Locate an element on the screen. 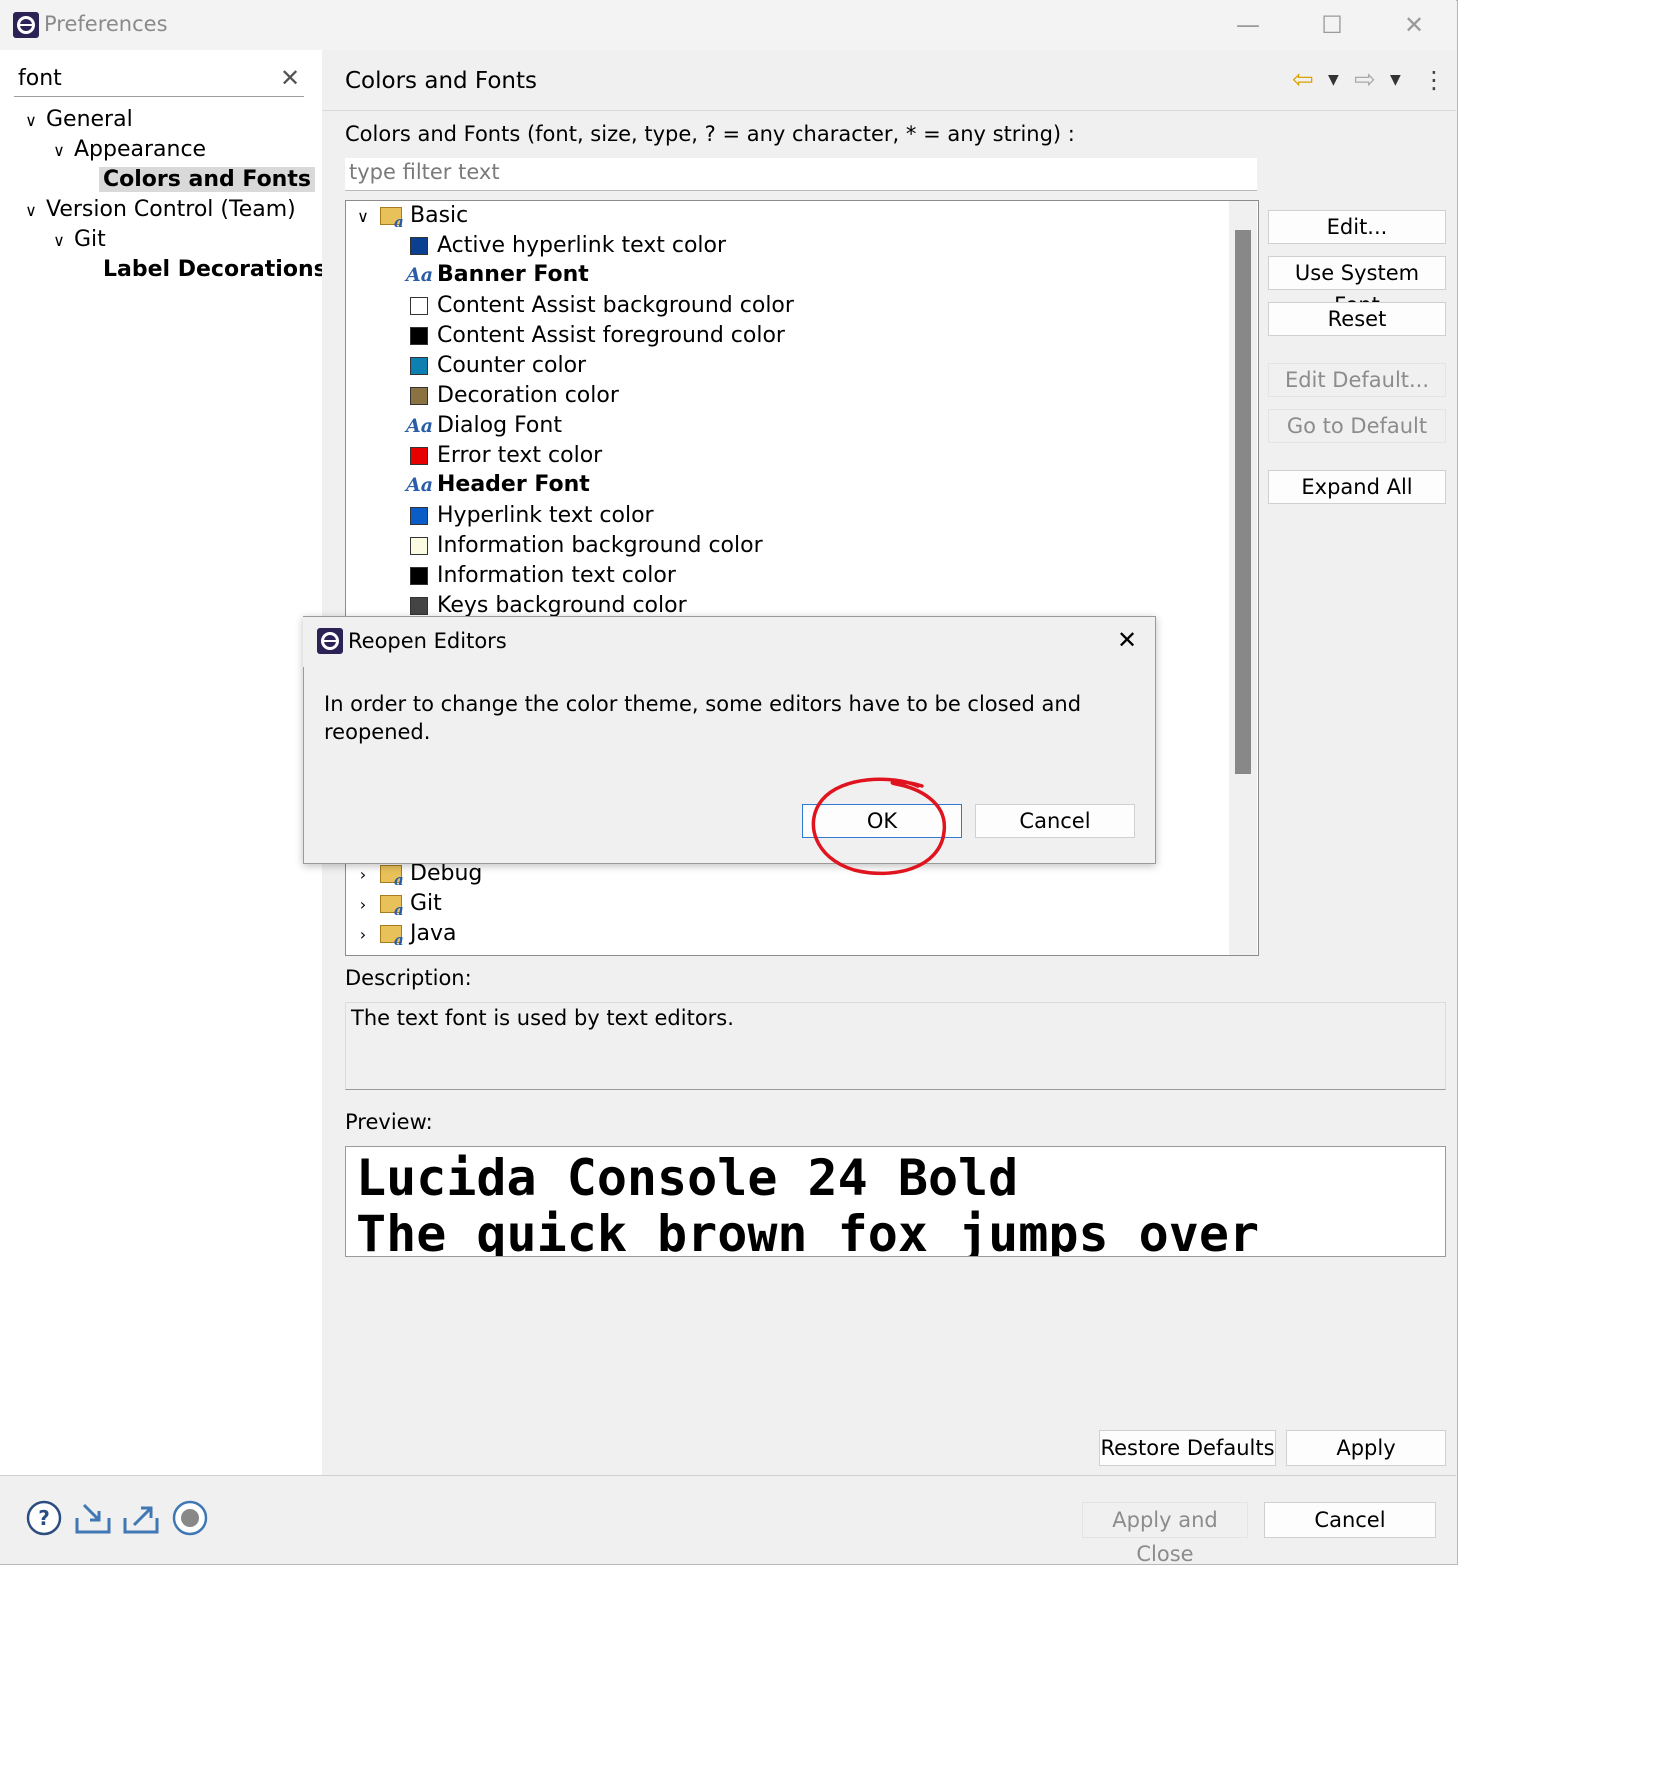 The height and width of the screenshot is (1783, 1664). forward-arrow-icon: ⇨ is located at coordinates (1365, 80).